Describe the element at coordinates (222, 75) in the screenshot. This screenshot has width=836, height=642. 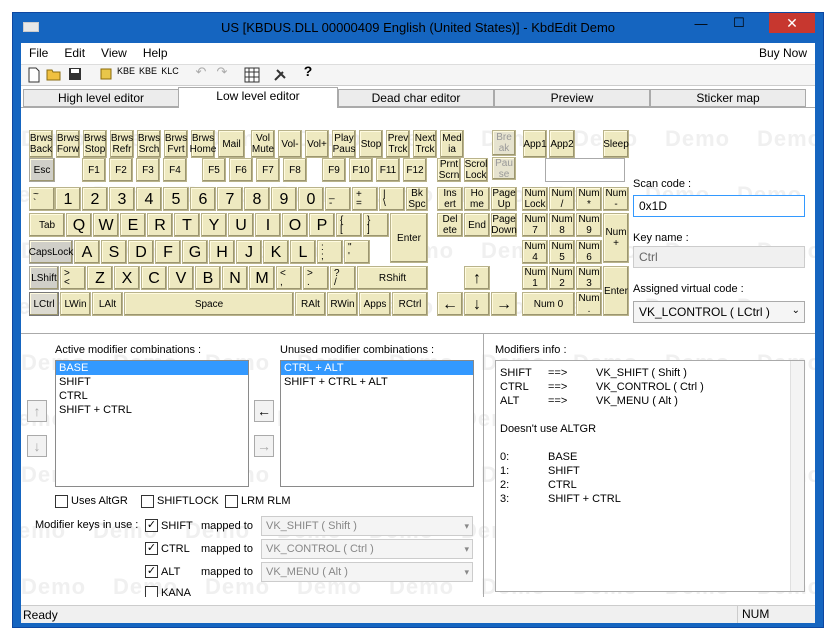
I see `redo-icon: ↷` at that location.